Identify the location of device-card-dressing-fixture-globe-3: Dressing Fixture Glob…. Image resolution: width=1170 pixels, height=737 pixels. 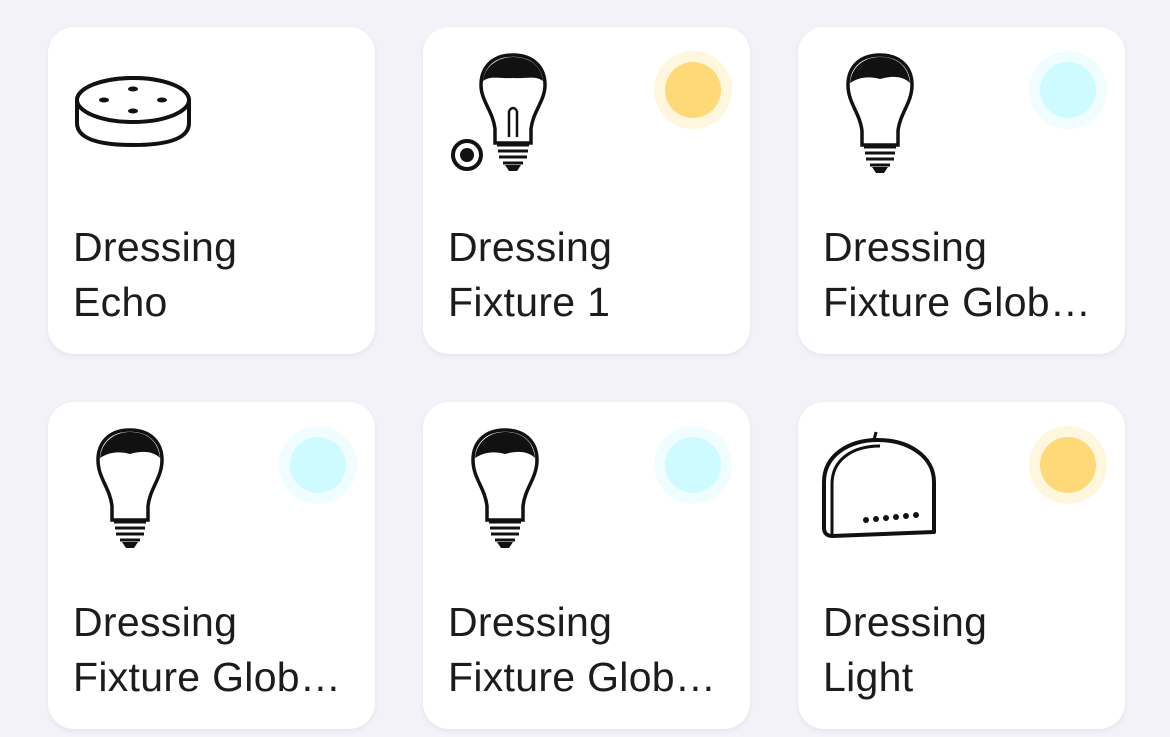
(586, 565).